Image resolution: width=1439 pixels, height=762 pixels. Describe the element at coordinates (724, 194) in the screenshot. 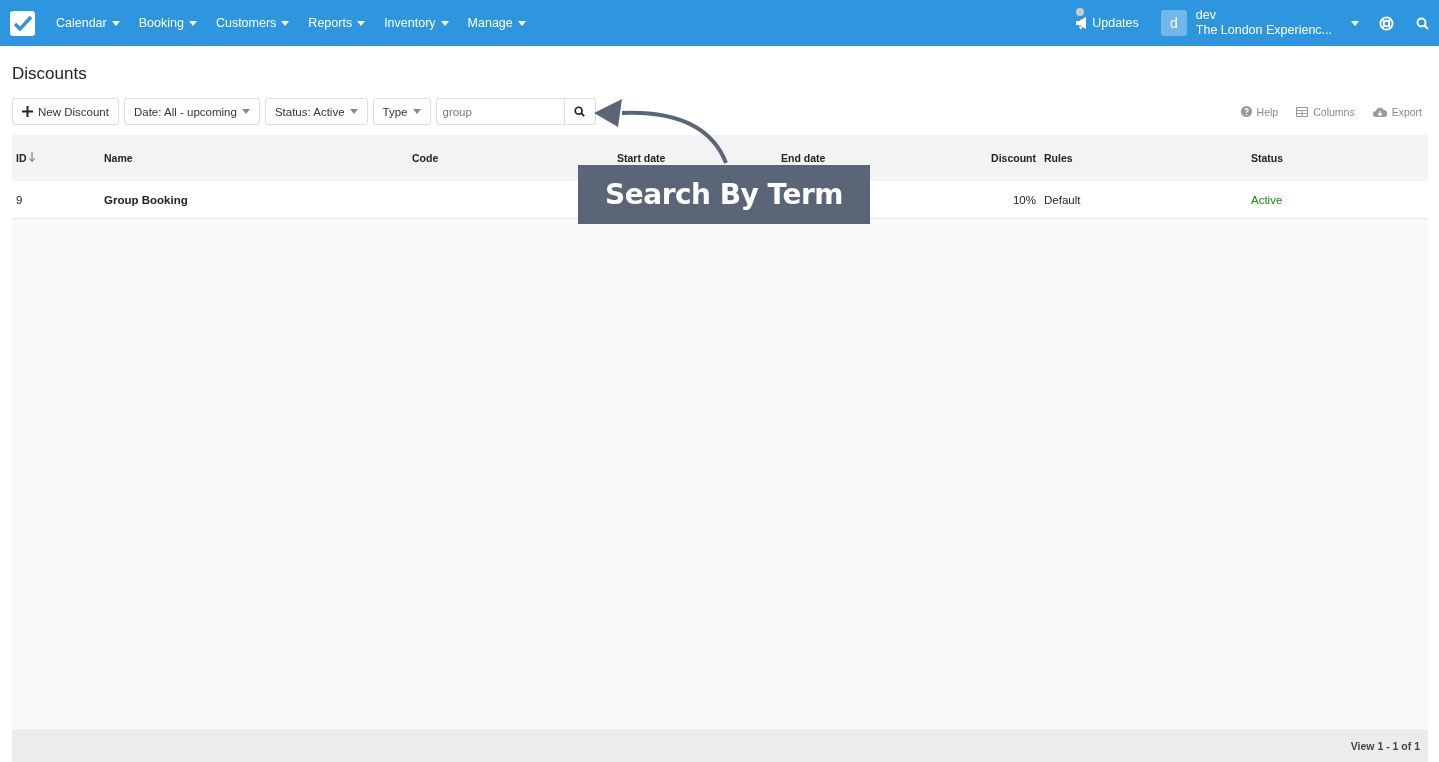

I see `callout-tooltip: Search By Term` at that location.